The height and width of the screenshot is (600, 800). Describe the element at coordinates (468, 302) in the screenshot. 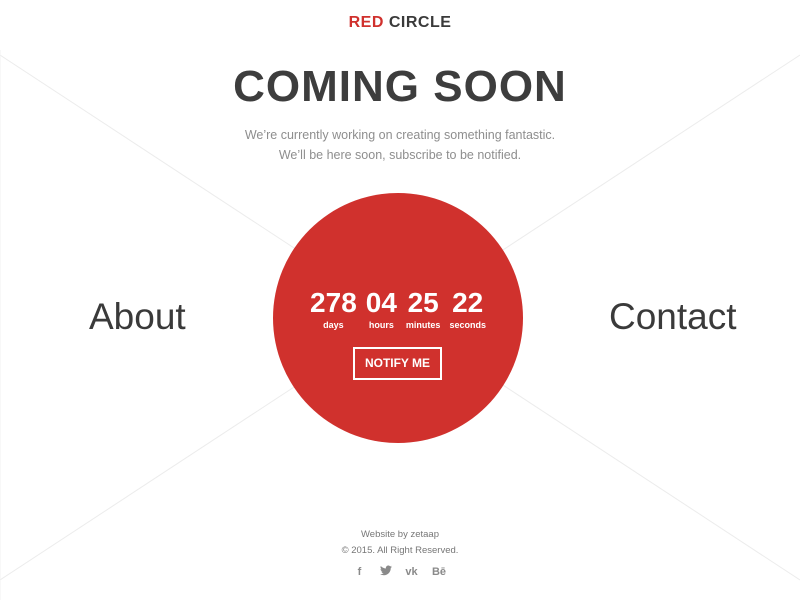

I see `countdown-seconds-value: 22` at that location.